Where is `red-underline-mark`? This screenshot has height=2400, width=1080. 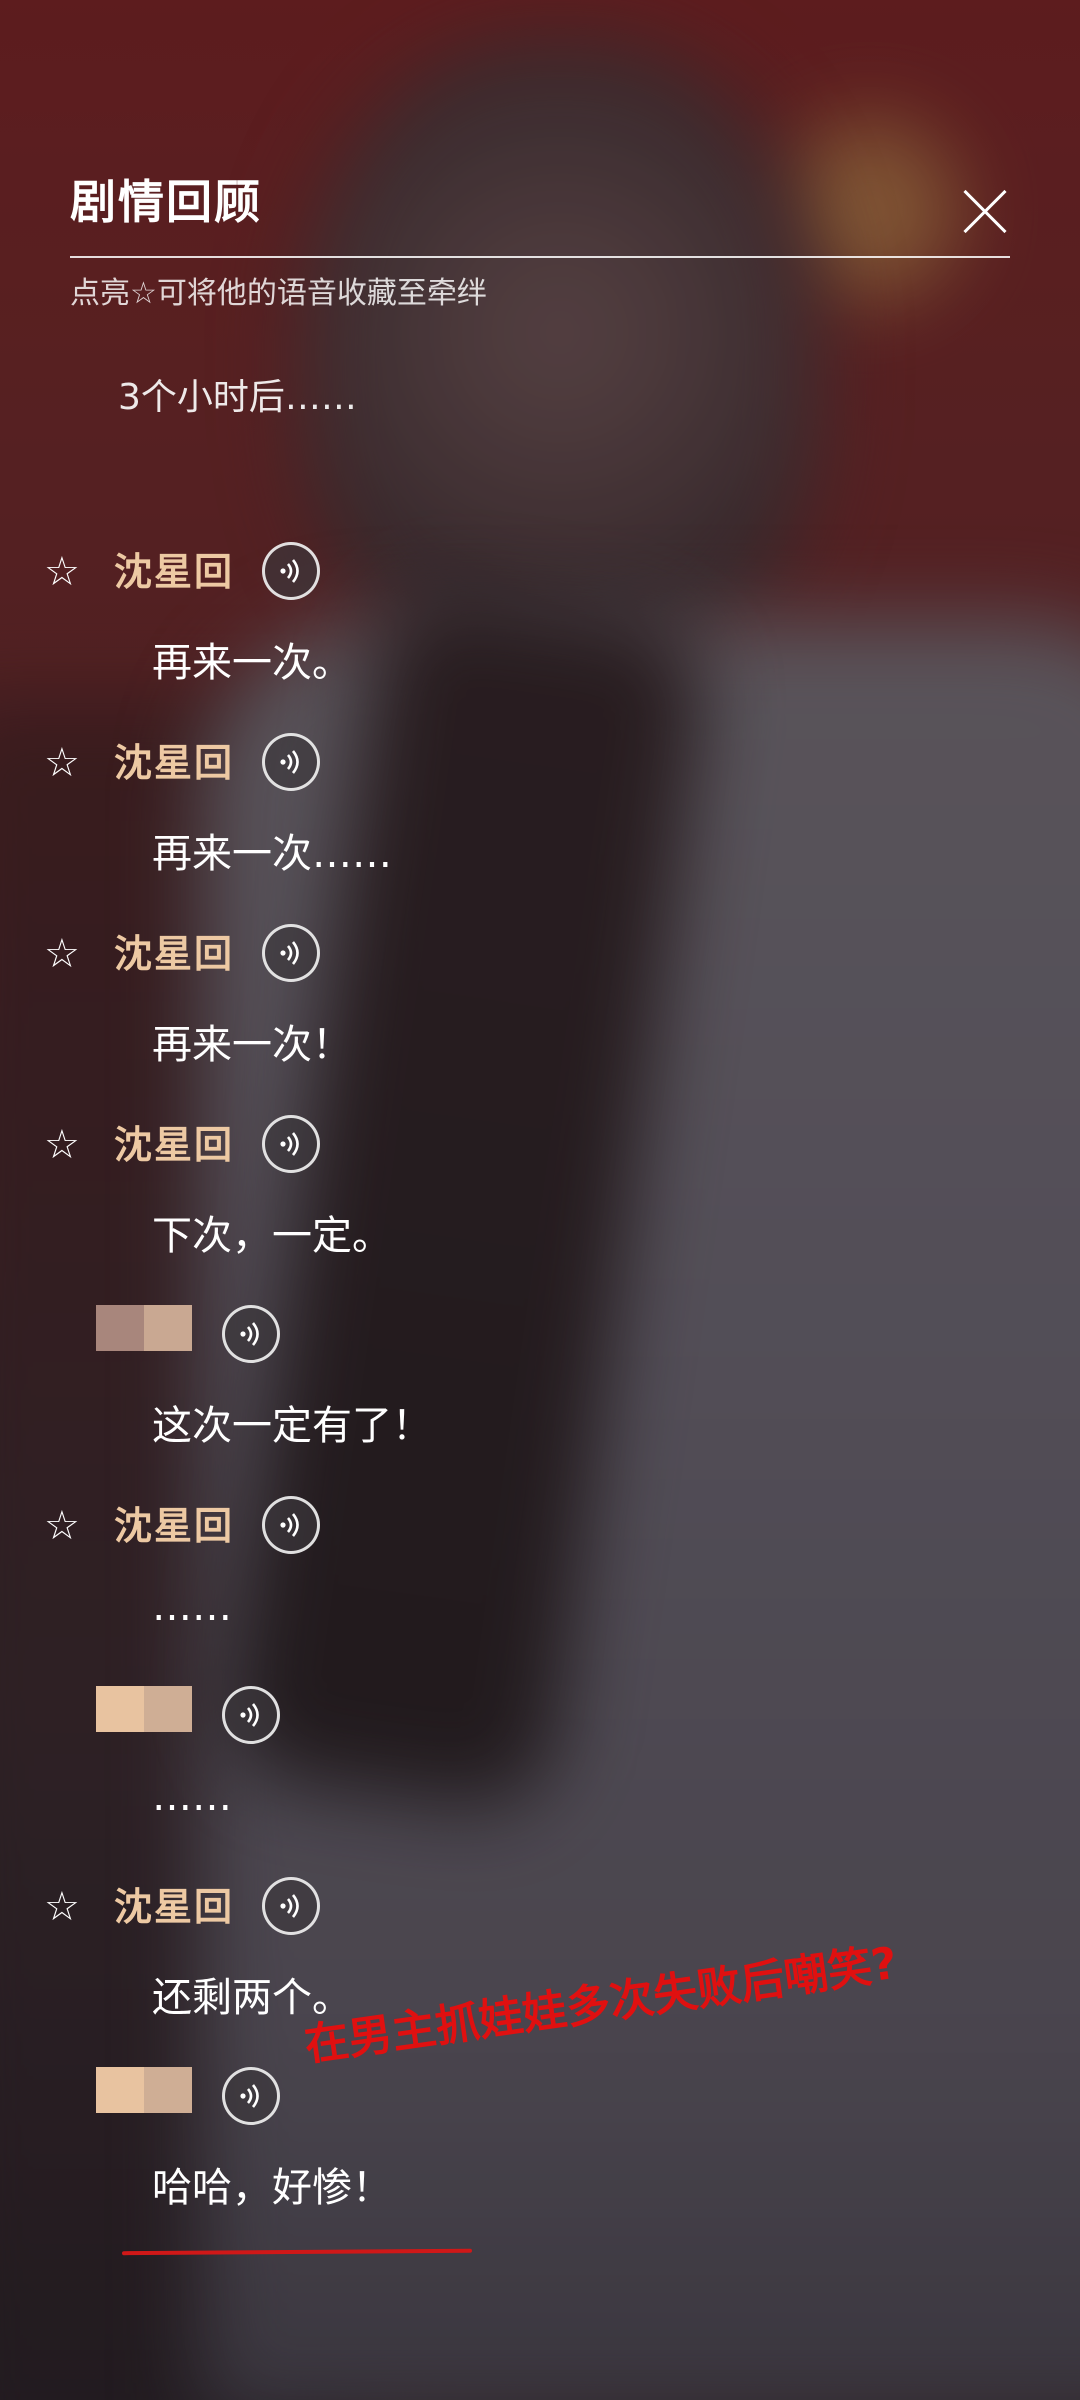
red-underline-mark is located at coordinates (297, 2252).